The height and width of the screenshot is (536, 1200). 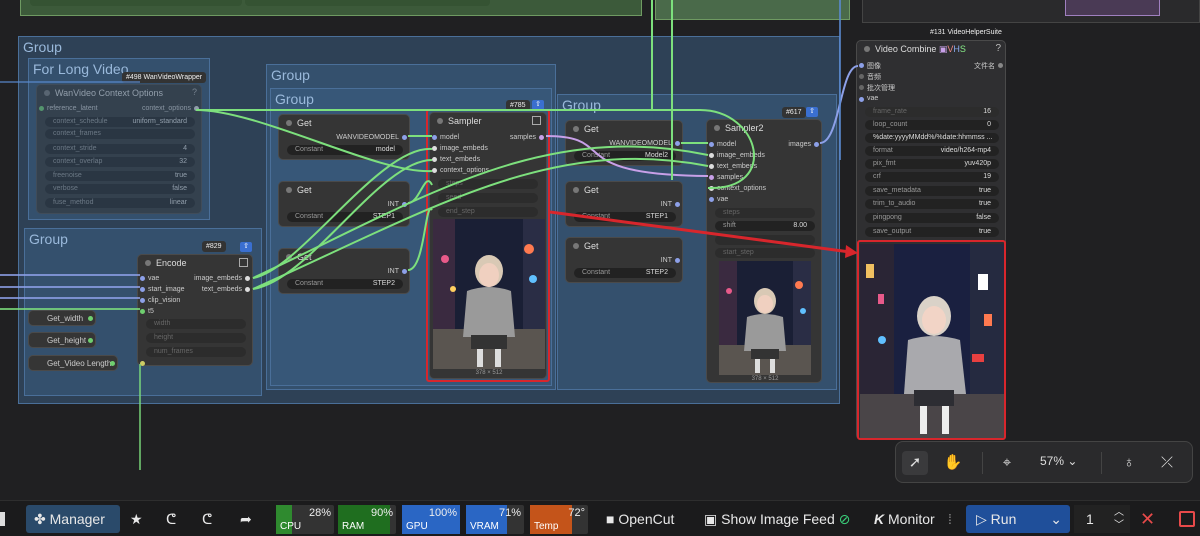 What do you see at coordinates (1102, 519) in the screenshot?
I see `batch-count-input: 1 ︿ ﹀` at bounding box center [1102, 519].